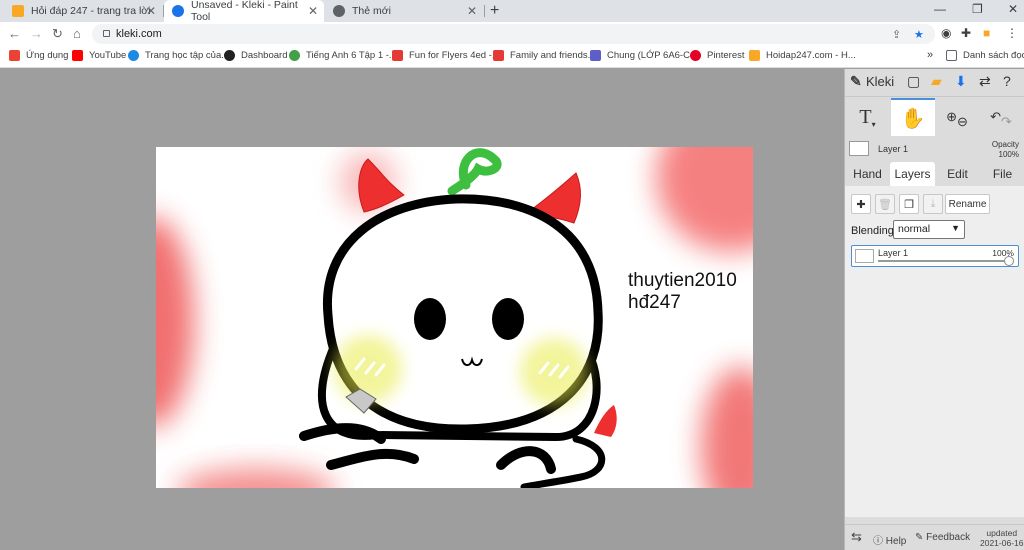 Image resolution: width=1024 pixels, height=550 pixels. I want to click on rename-button: Rename, so click(967, 204).